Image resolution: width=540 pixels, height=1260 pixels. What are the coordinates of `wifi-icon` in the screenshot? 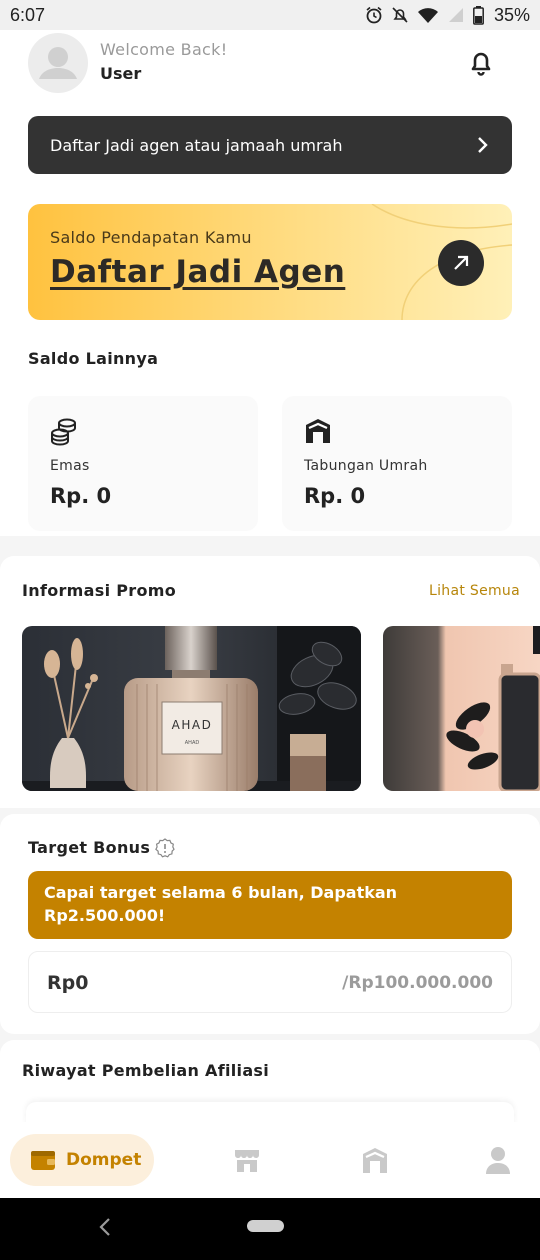 It's located at (427, 15).